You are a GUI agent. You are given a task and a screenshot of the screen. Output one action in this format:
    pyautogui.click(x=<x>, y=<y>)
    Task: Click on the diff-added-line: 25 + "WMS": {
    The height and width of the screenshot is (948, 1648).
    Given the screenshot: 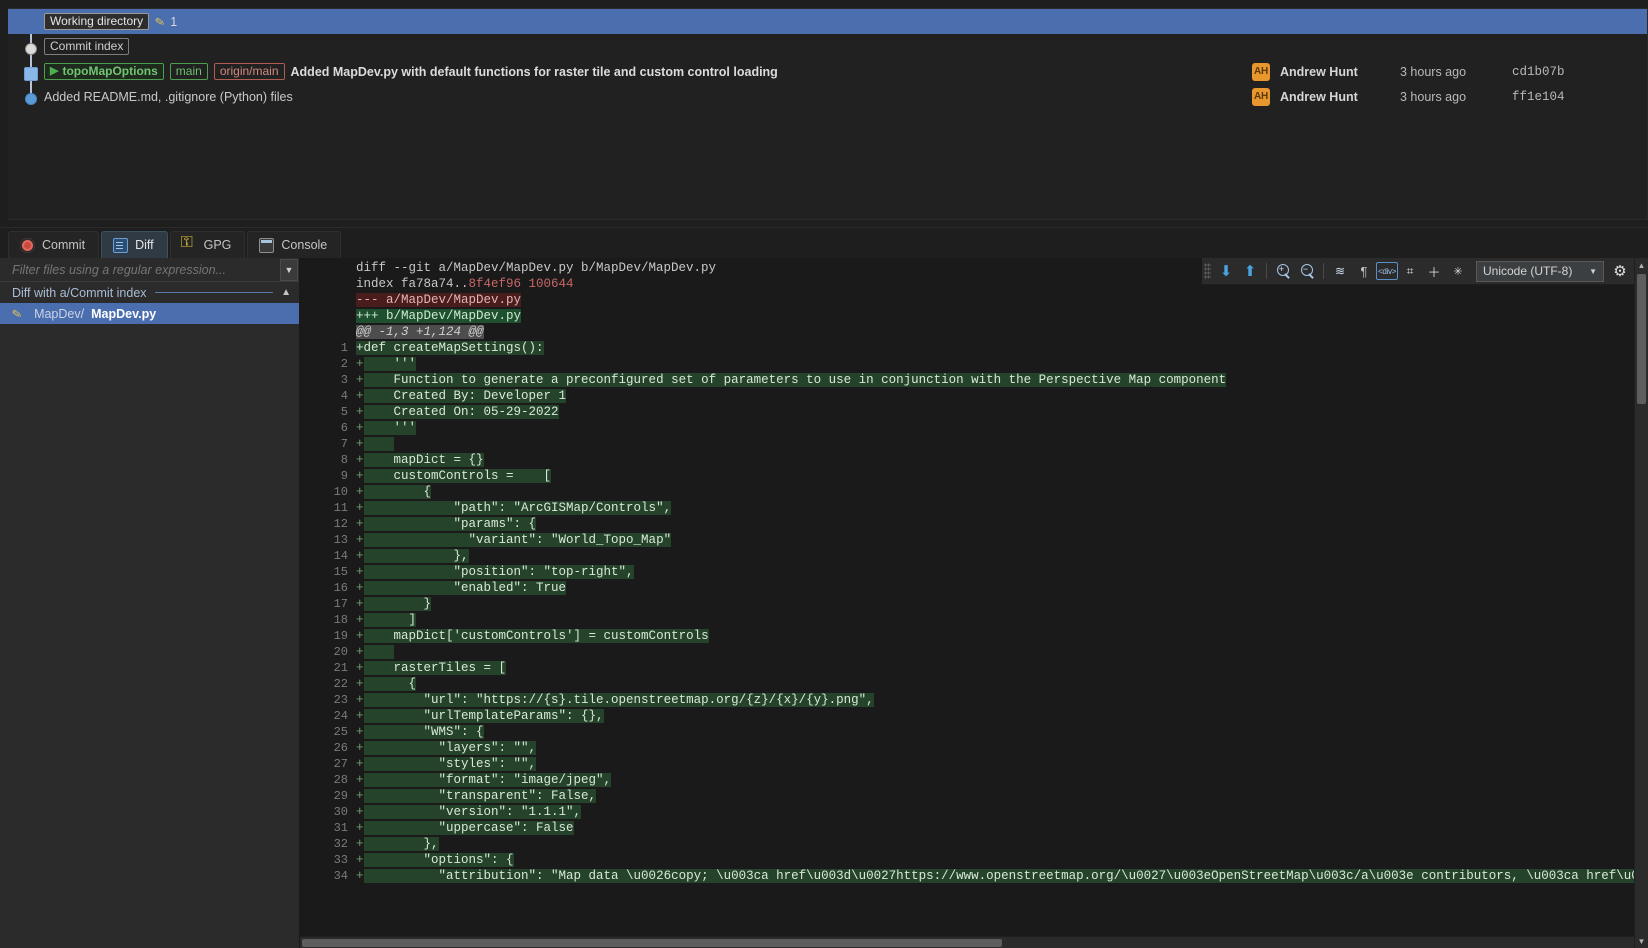 What is the action you would take?
    pyautogui.click(x=974, y=732)
    